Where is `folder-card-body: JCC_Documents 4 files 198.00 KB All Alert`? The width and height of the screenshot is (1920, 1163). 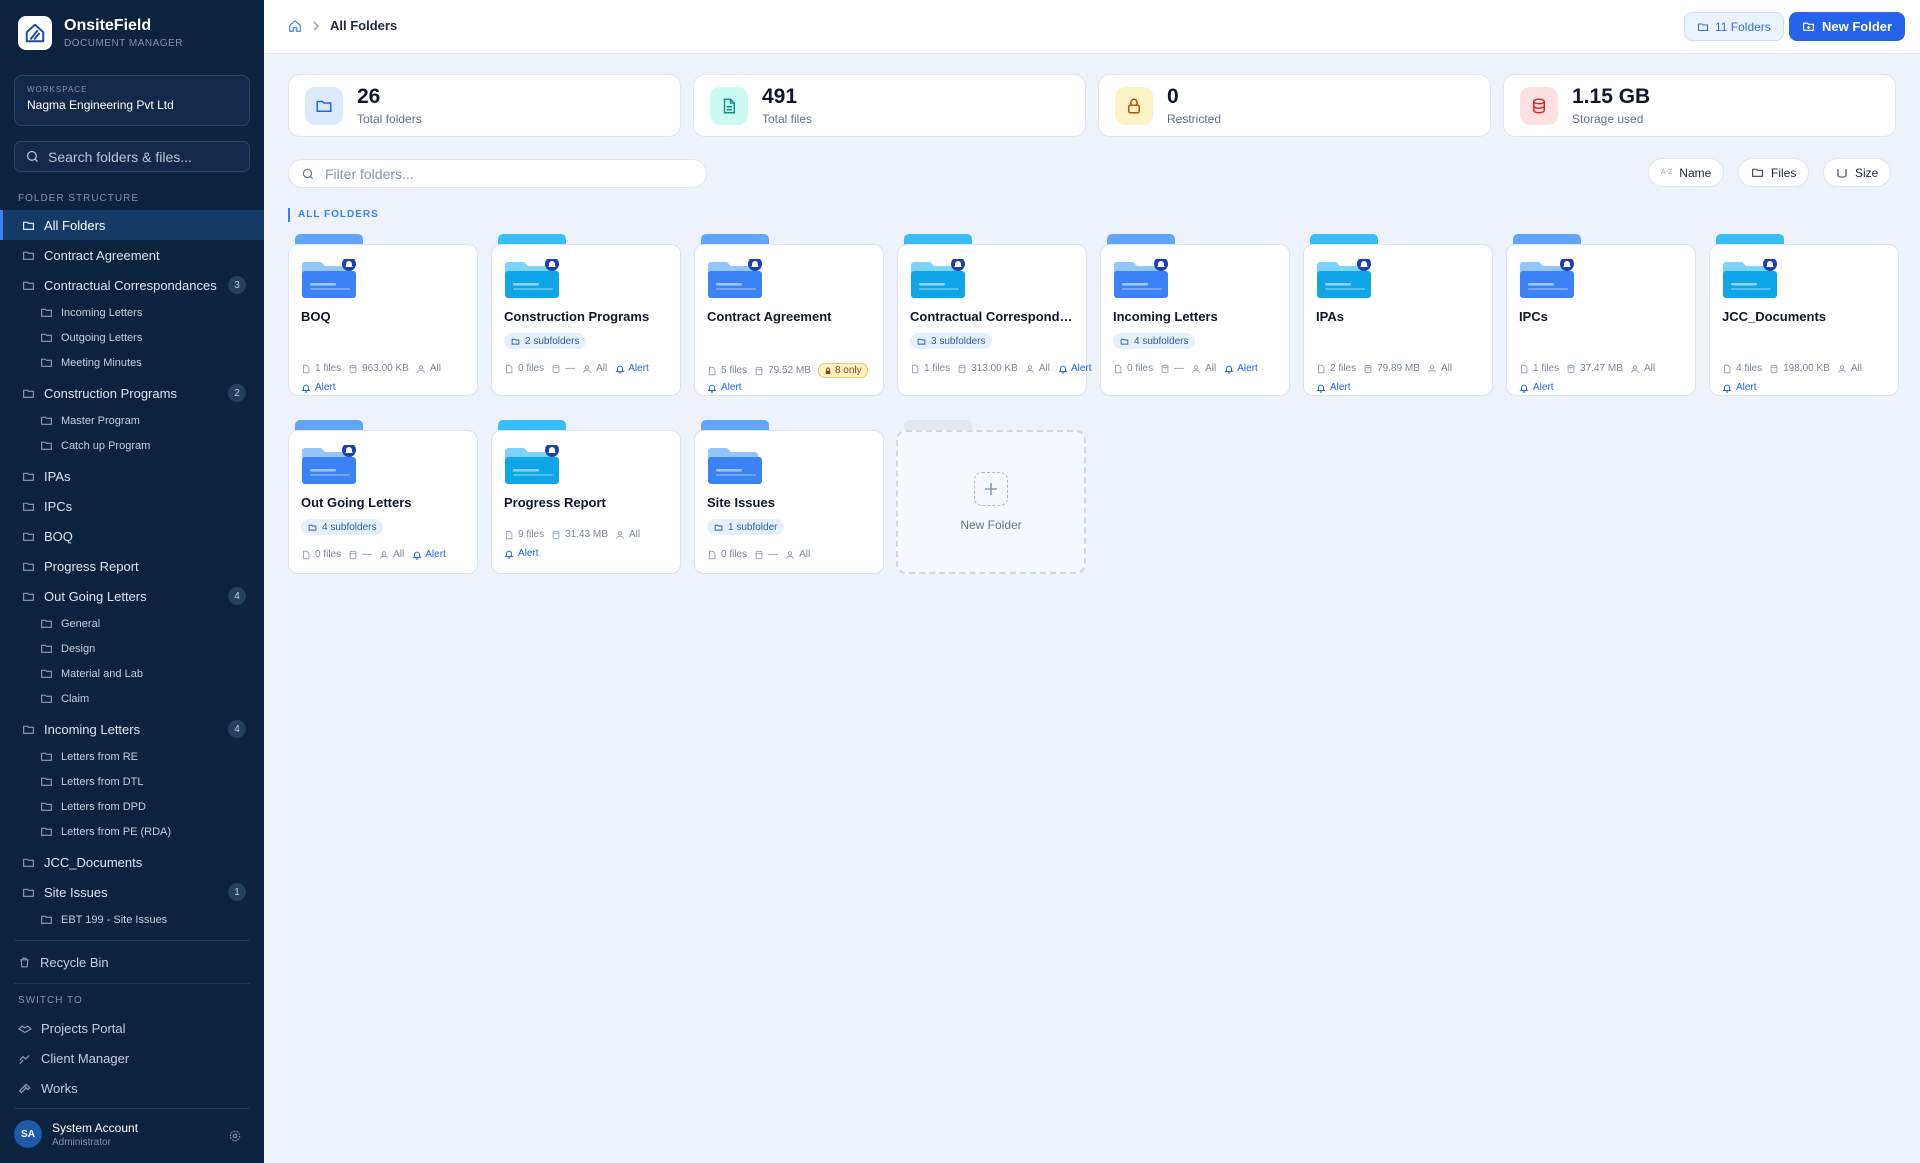 folder-card-body: JCC_Documents 4 files 198.00 KB All Alert is located at coordinates (1804, 320).